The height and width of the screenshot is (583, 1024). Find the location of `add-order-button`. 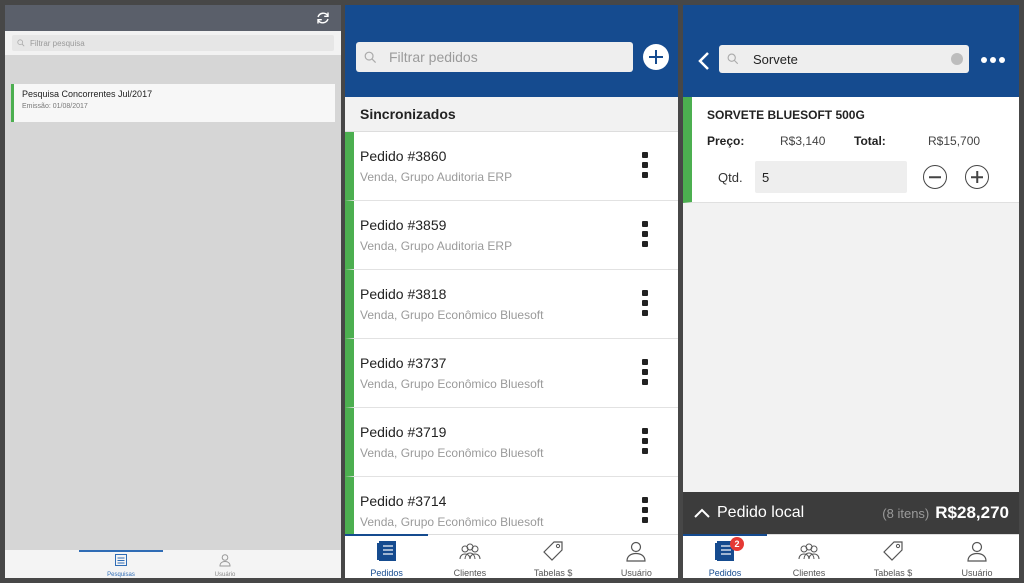

add-order-button is located at coordinates (656, 57).